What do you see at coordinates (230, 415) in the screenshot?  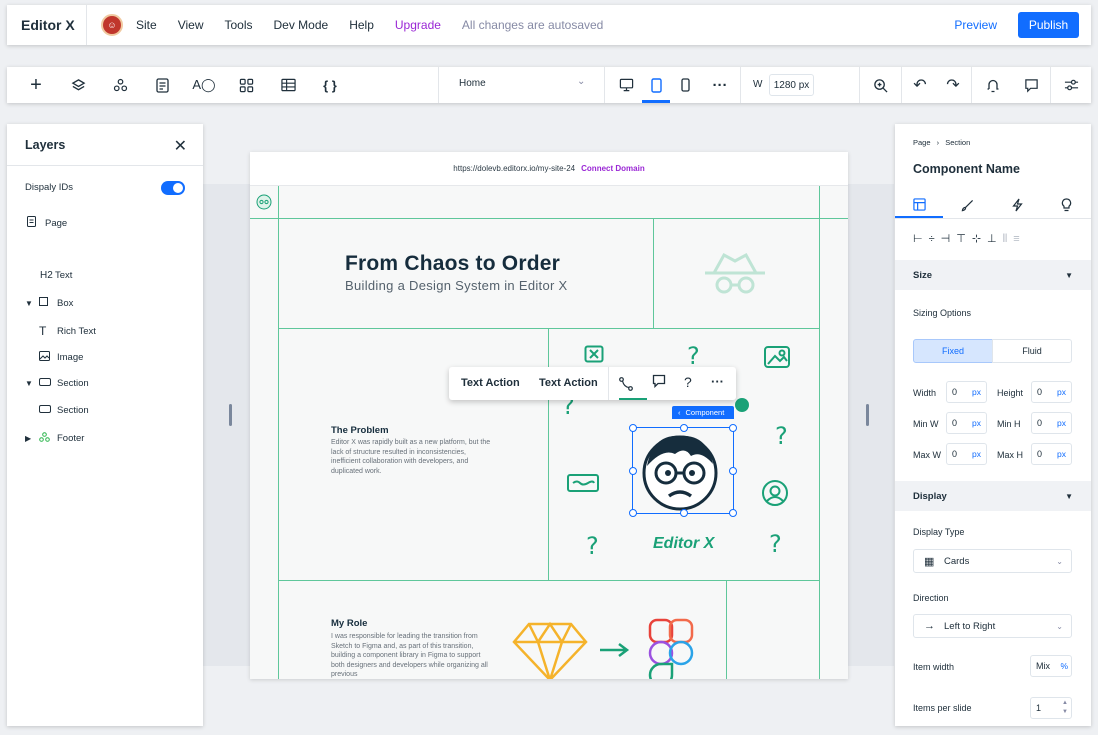 I see `resize-handle-left` at bounding box center [230, 415].